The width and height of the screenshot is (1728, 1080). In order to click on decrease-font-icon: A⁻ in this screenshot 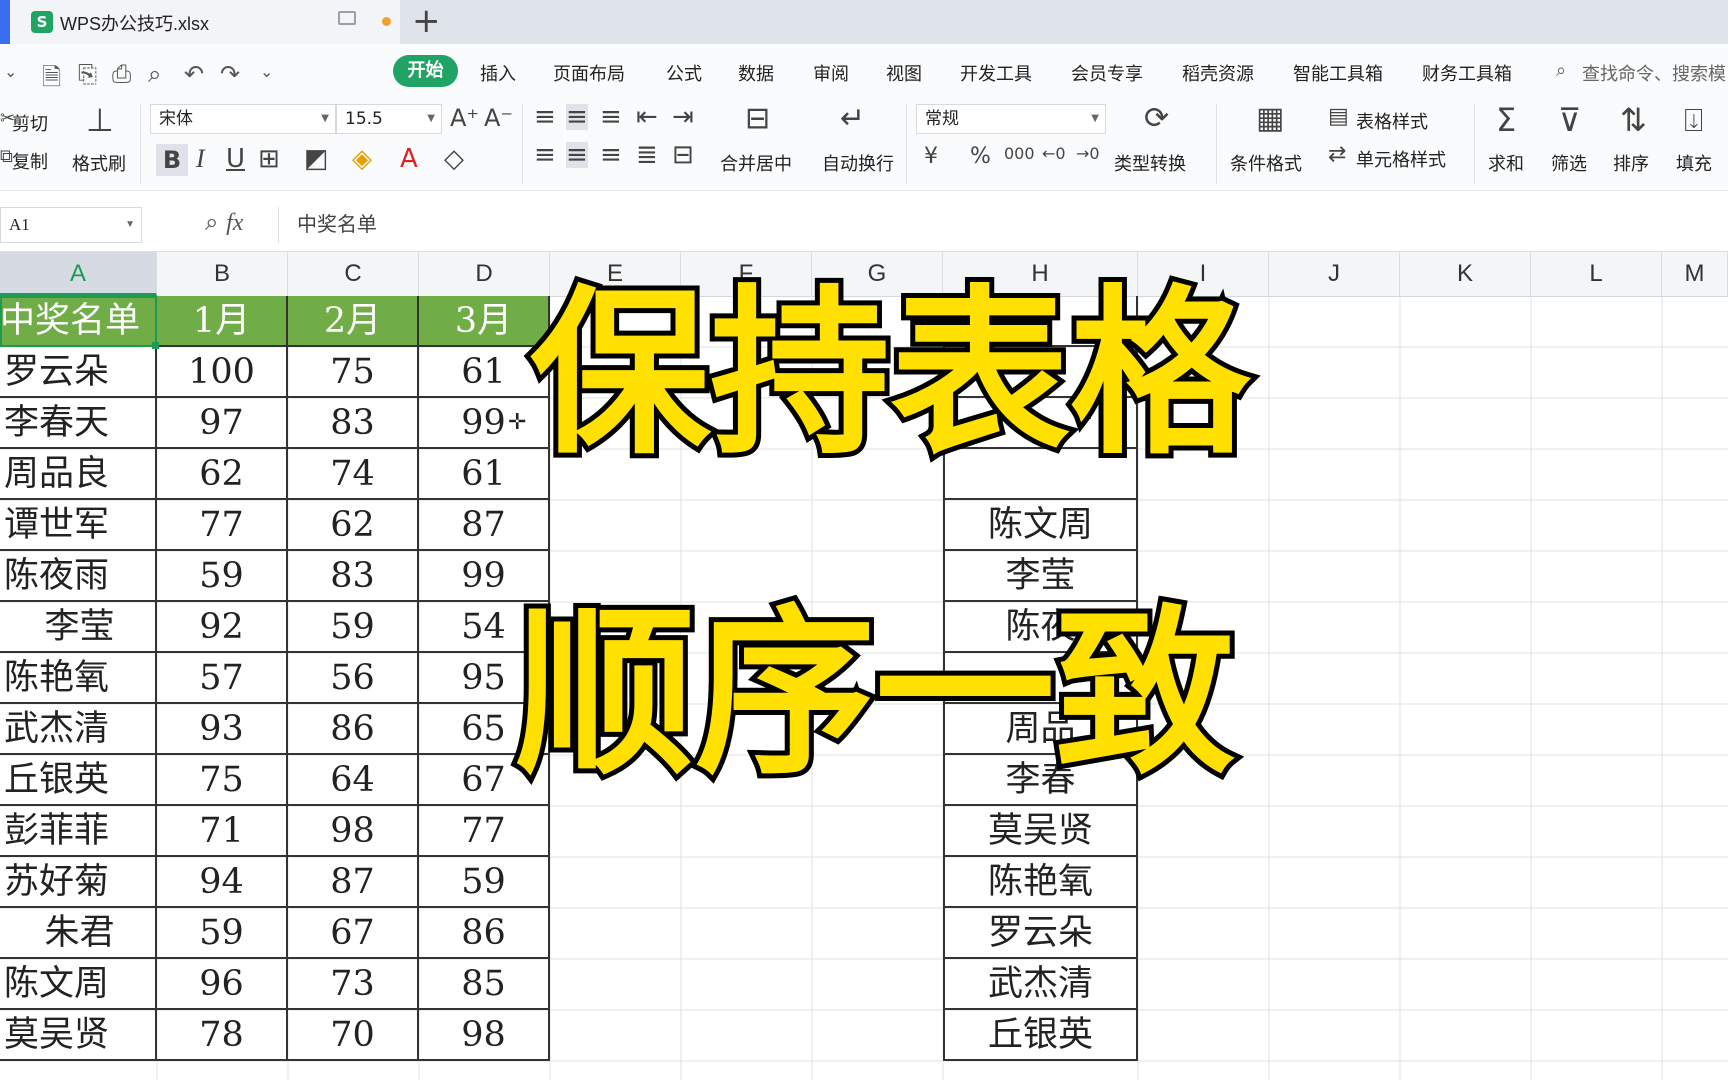, I will do `click(498, 118)`.